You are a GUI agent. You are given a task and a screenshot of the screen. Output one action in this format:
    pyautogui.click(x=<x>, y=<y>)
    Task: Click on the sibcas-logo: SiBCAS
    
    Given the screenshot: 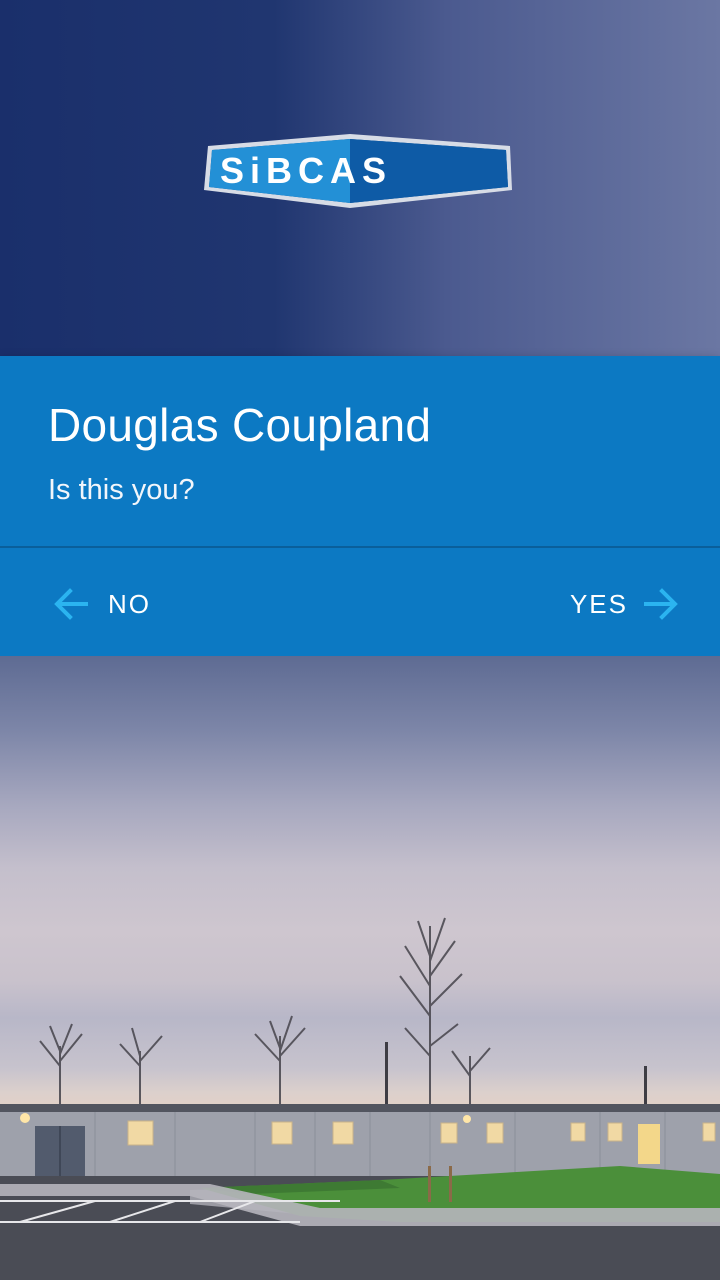 What is the action you would take?
    pyautogui.click(x=358, y=171)
    